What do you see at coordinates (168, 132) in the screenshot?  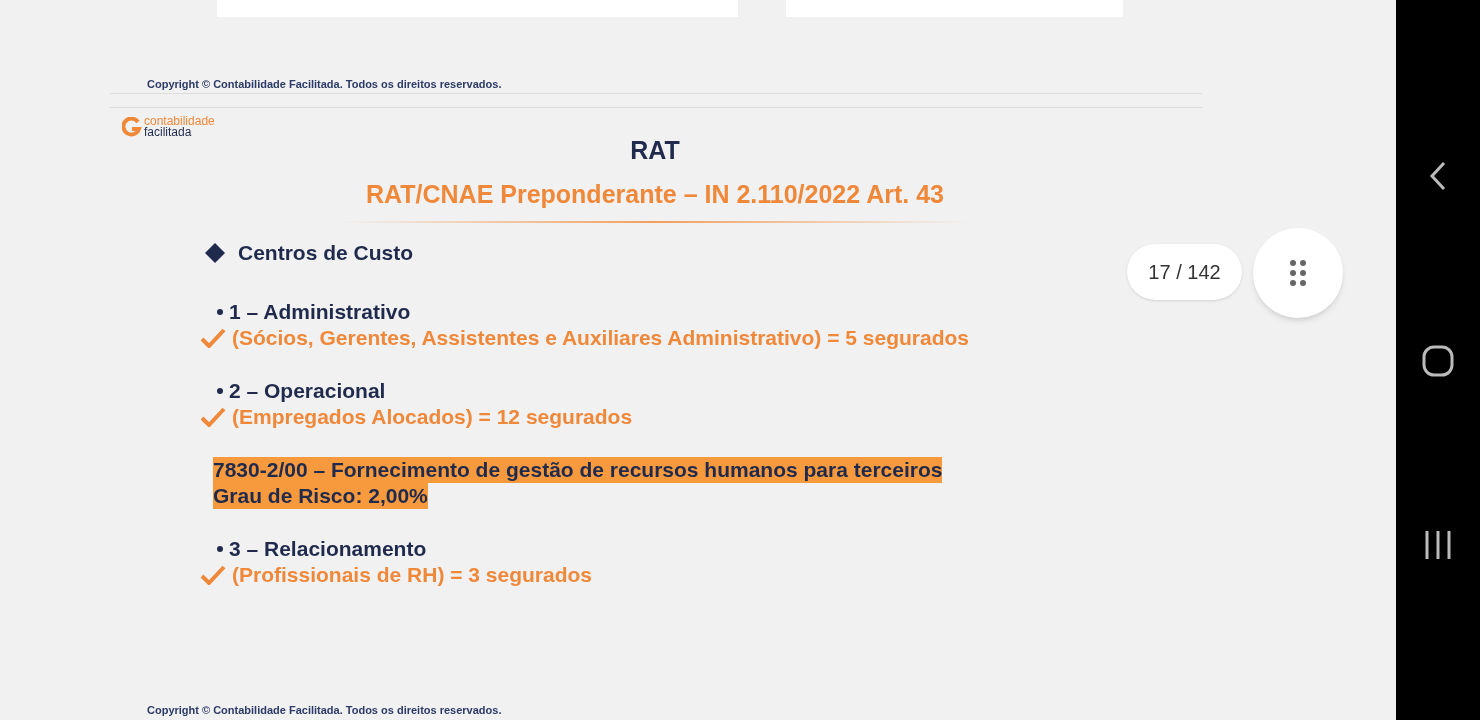 I see `logo-text: facilitada` at bounding box center [168, 132].